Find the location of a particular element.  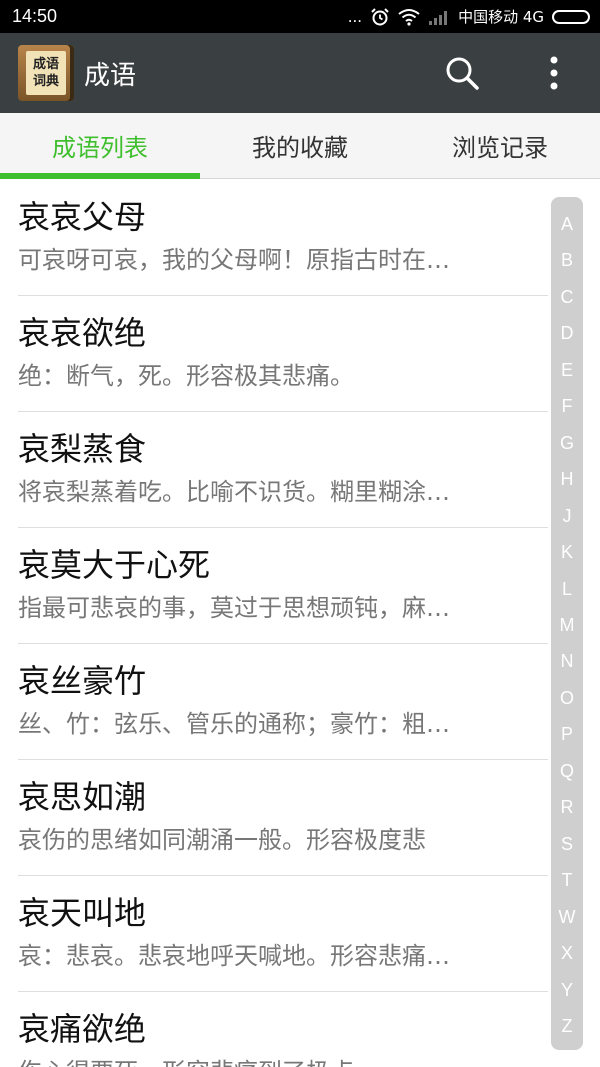

alarm-icon is located at coordinates (380, 17).